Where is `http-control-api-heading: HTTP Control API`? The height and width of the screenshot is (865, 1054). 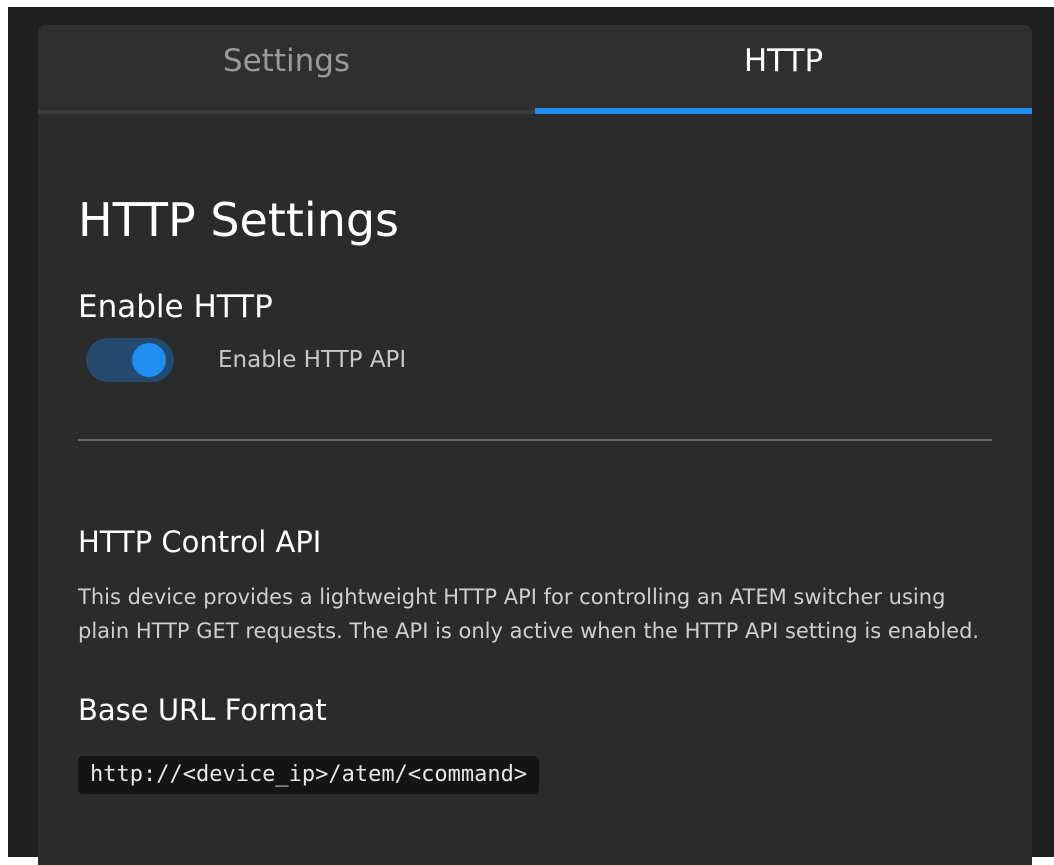 http-control-api-heading: HTTP Control API is located at coordinates (200, 542).